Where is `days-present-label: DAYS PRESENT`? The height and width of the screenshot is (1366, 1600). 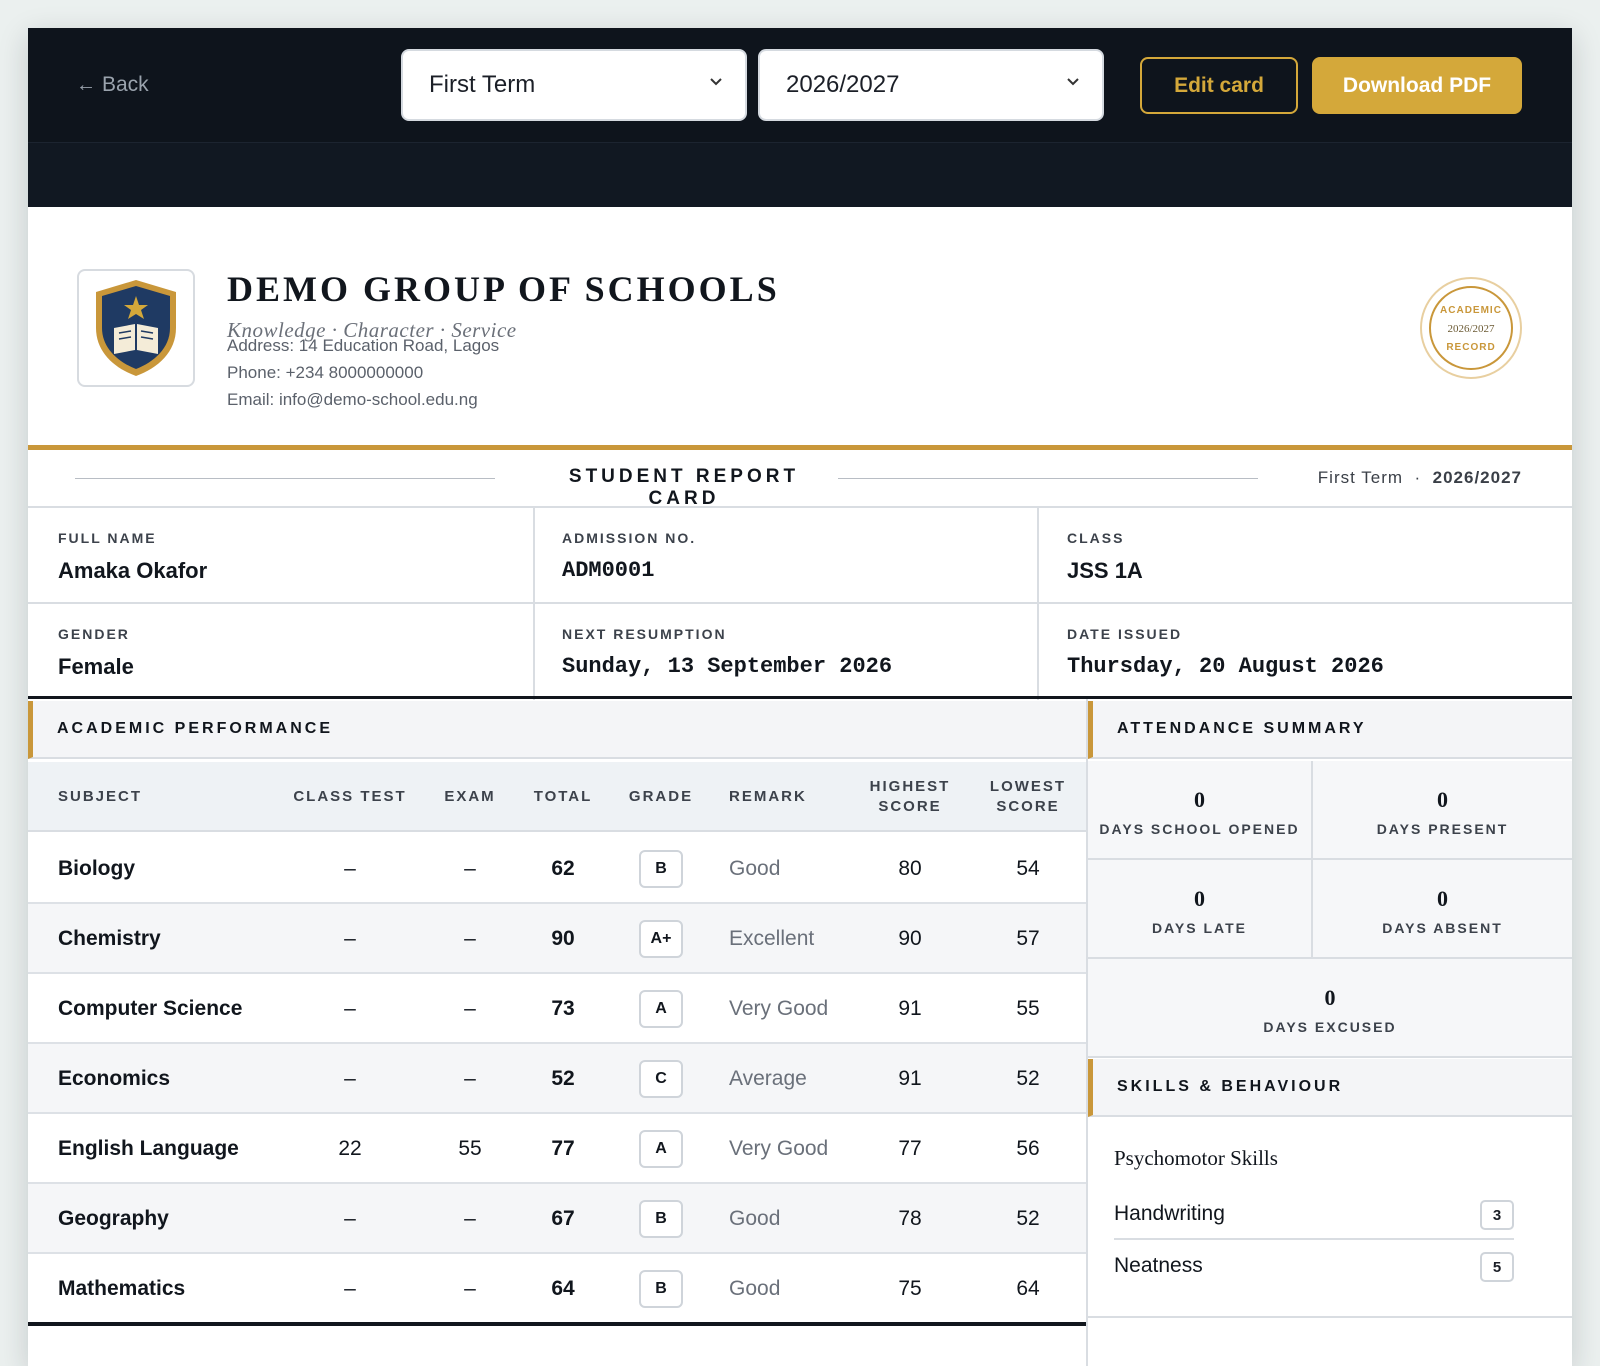
days-present-label: DAYS PRESENT is located at coordinates (1442, 829).